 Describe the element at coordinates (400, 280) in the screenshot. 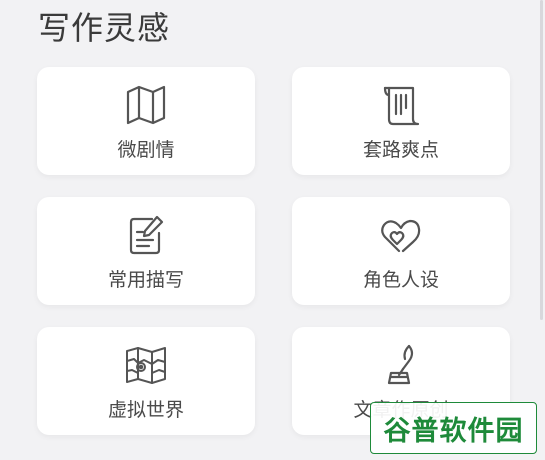

I see `card-label: 角色人设` at that location.